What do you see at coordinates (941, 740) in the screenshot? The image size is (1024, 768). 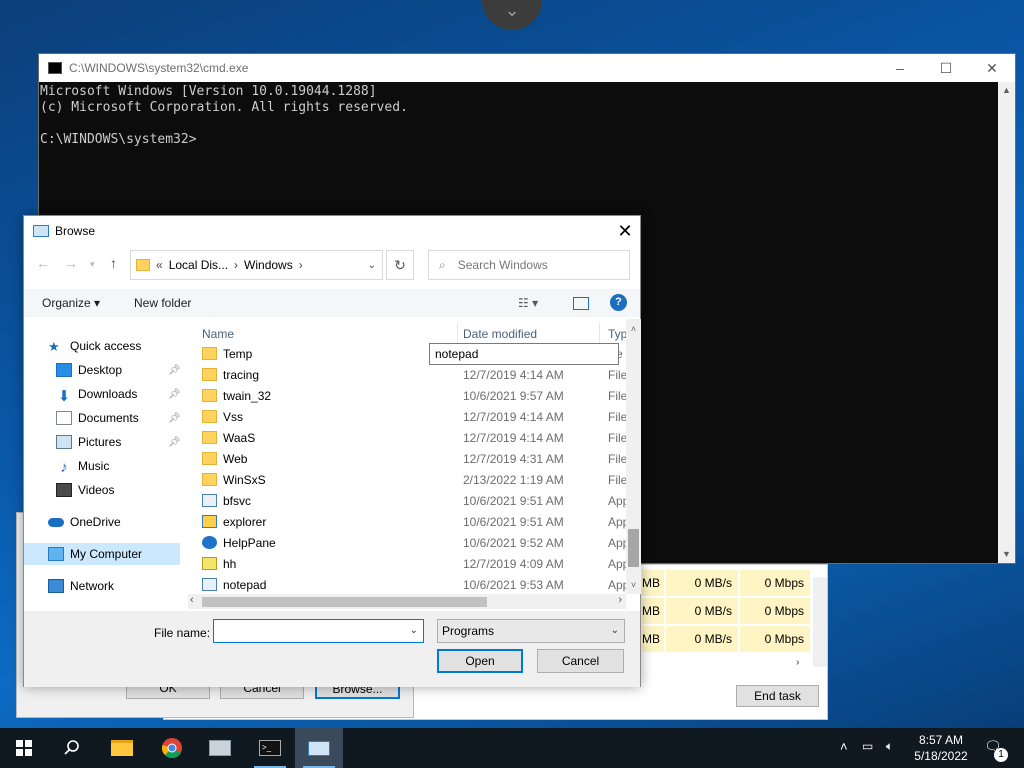 I see `clock-time: 8:57 AM` at bounding box center [941, 740].